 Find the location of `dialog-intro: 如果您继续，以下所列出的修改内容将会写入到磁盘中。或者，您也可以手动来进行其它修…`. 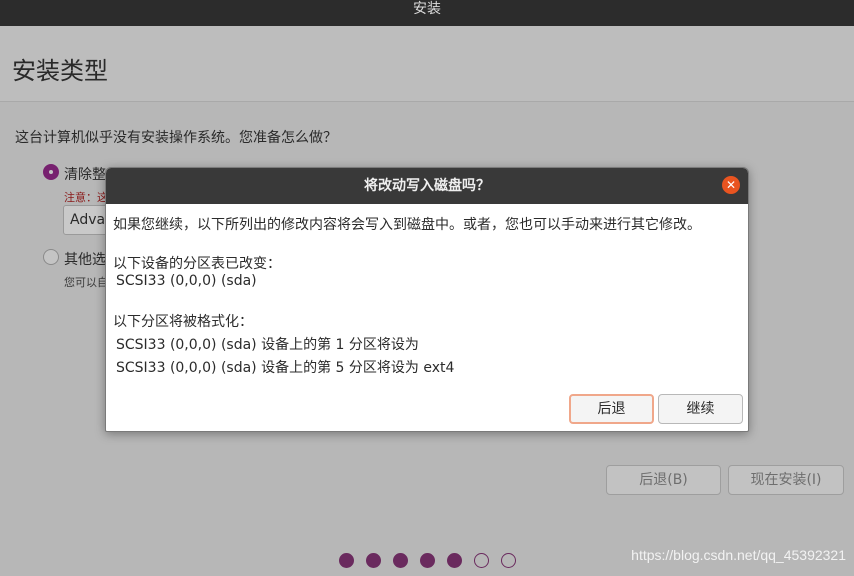

dialog-intro: 如果您继续，以下所列出的修改内容将会写入到磁盘中。或者，您也可以手动来进行其它修… is located at coordinates (407, 225).